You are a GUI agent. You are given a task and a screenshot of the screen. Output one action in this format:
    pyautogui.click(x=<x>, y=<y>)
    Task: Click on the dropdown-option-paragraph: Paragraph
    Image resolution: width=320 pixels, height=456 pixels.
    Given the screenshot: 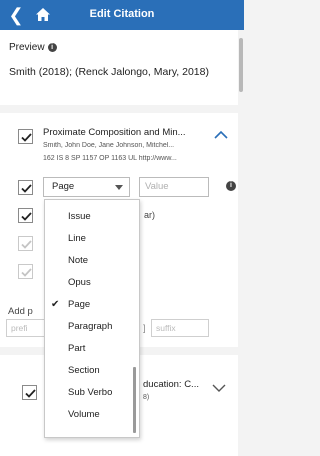 What is the action you would take?
    pyautogui.click(x=92, y=327)
    